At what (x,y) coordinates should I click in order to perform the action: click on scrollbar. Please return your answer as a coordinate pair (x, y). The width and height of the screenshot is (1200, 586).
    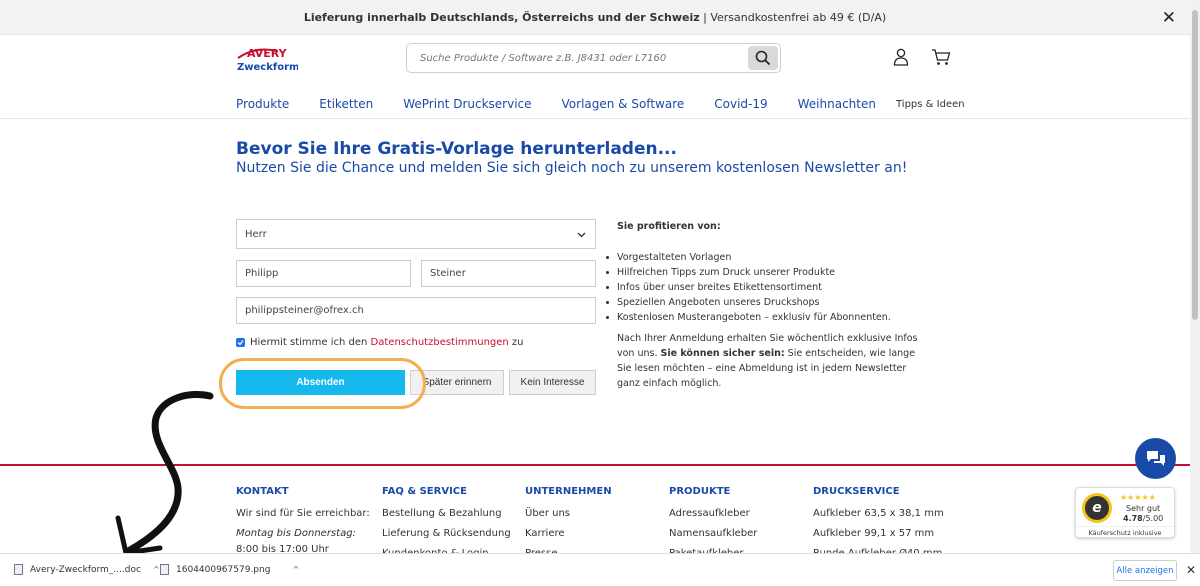
    Looking at the image, I should click on (1195, 276).